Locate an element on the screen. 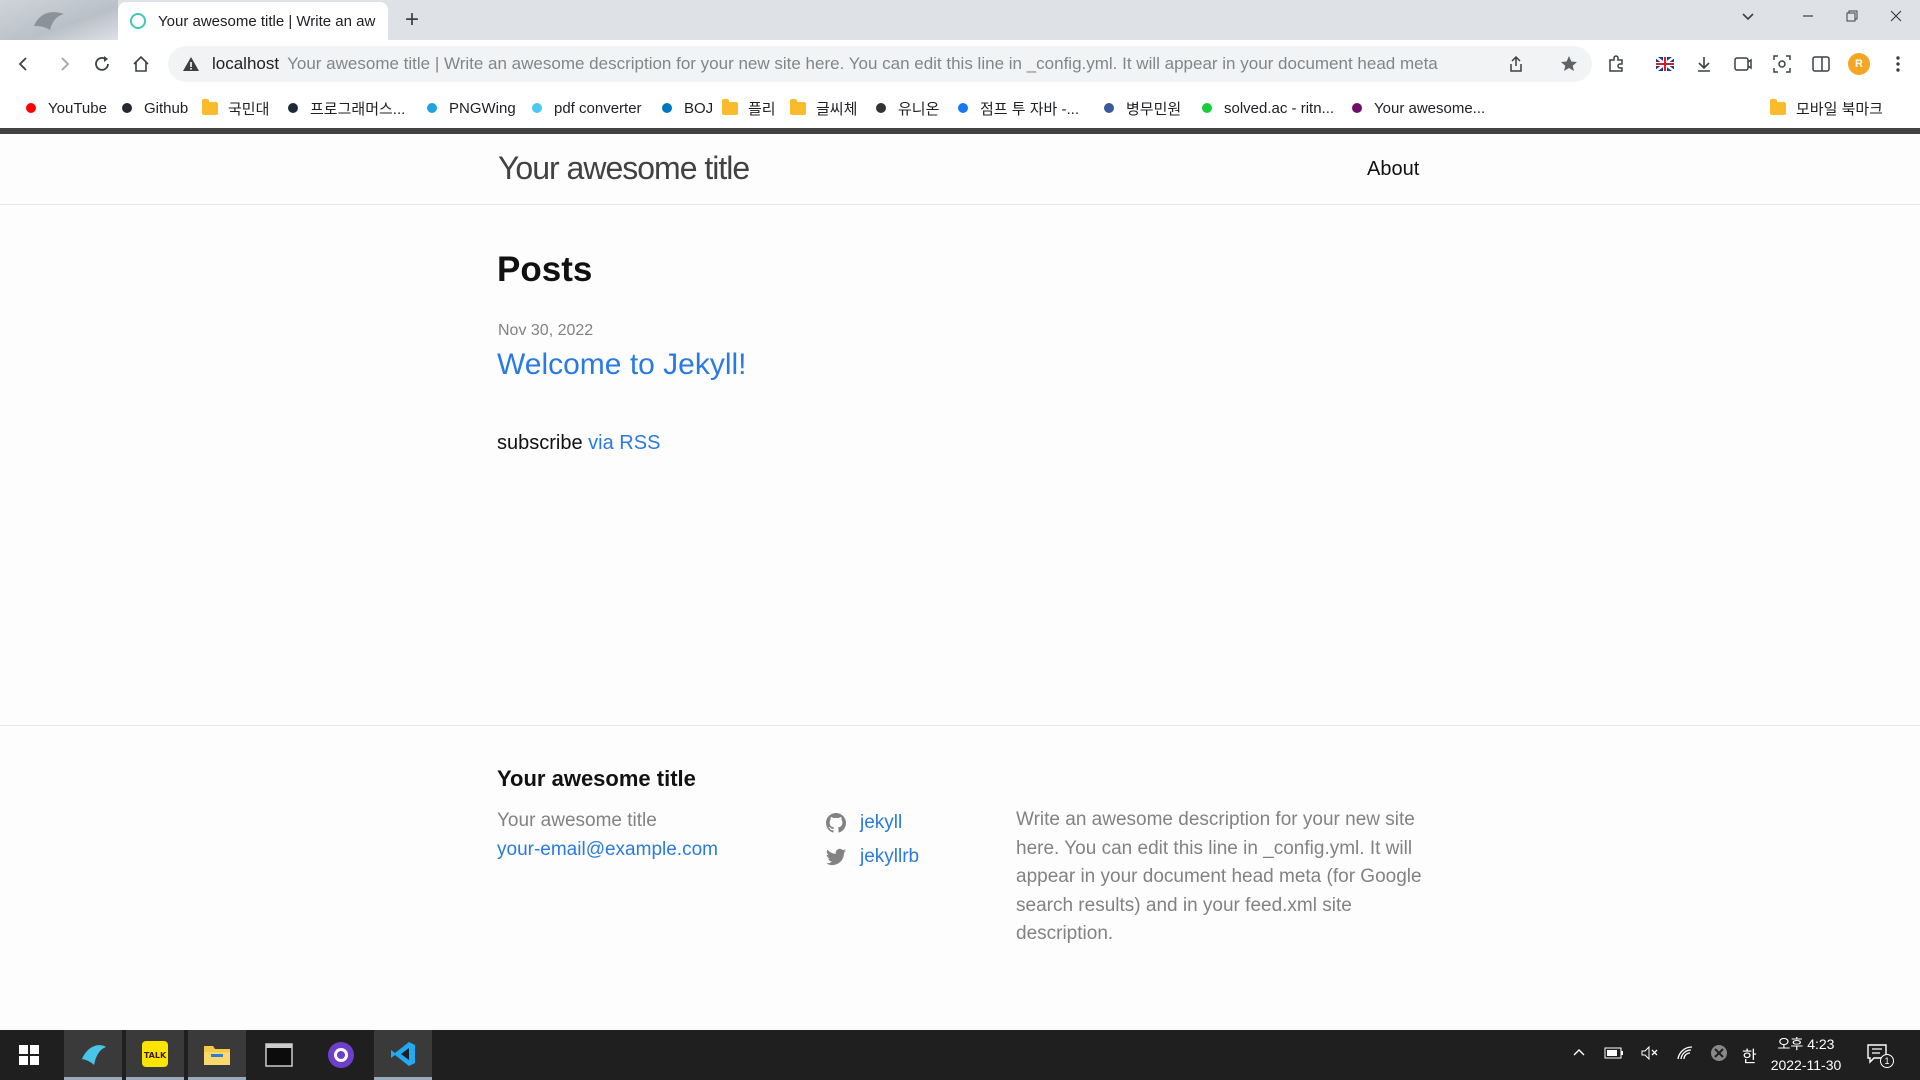 This screenshot has height=1080, width=1920. arrow-left-icon is located at coordinates (22, 64).